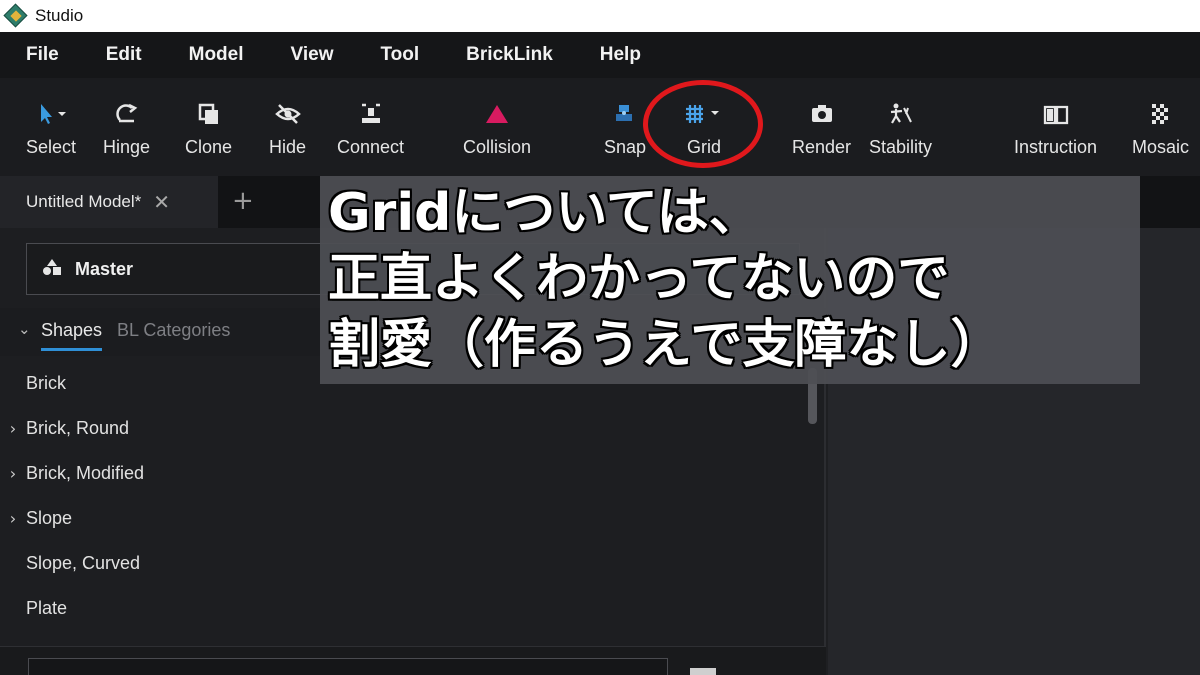 This screenshot has height=675, width=1200. Describe the element at coordinates (1161, 114) in the screenshot. I see `mosaic-icon` at that location.